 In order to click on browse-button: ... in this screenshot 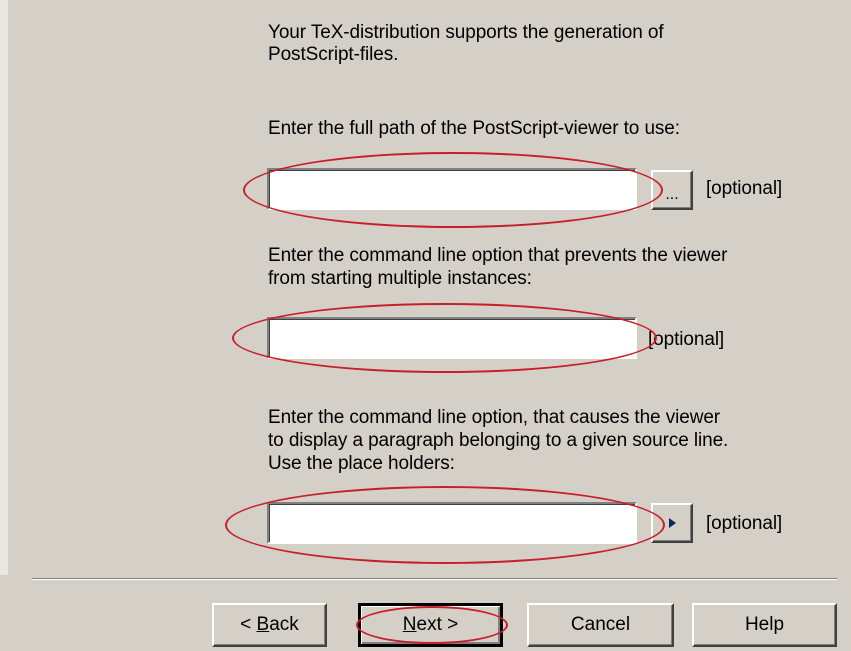, I will do `click(672, 190)`.